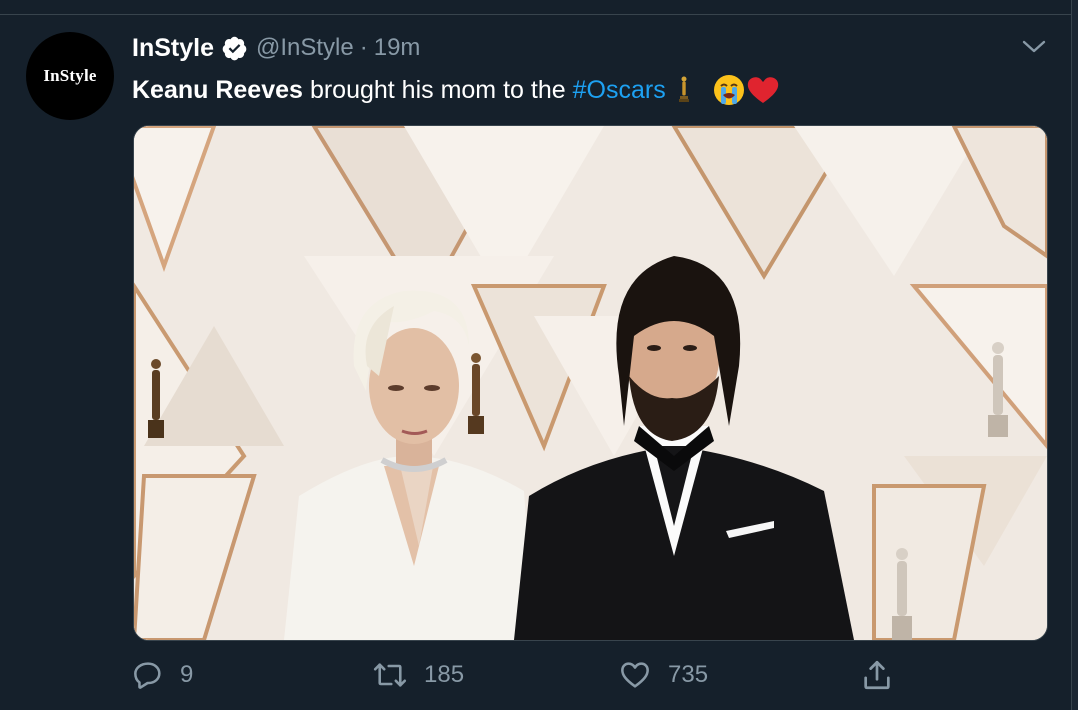  Describe the element at coordinates (418, 675) in the screenshot. I see `retweet-action: 185` at that location.